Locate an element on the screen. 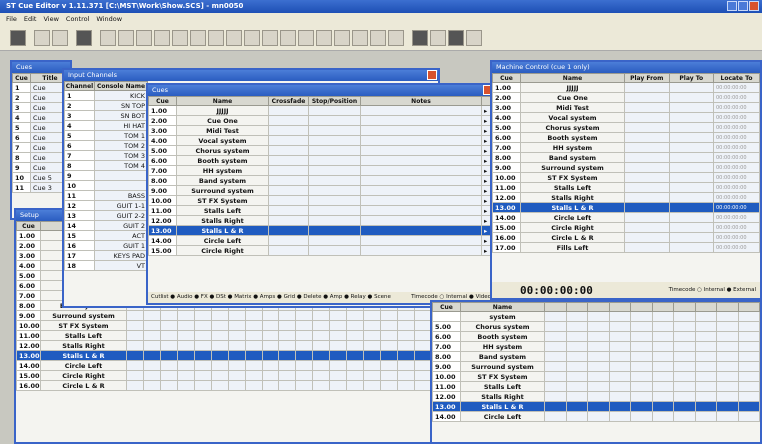  cue-number: 12.00 is located at coordinates (446, 396).